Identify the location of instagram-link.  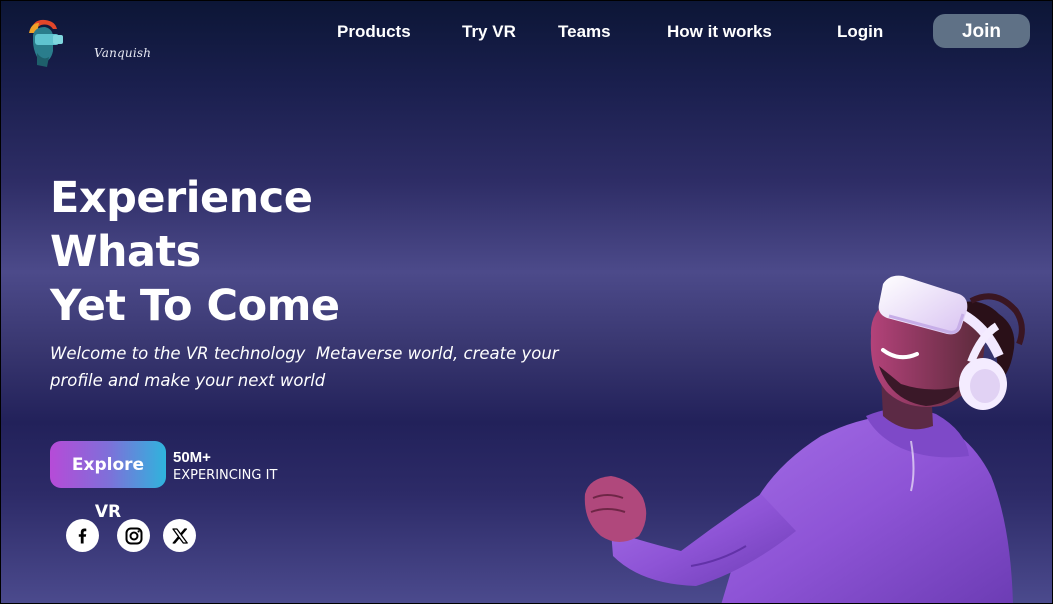
(133, 535).